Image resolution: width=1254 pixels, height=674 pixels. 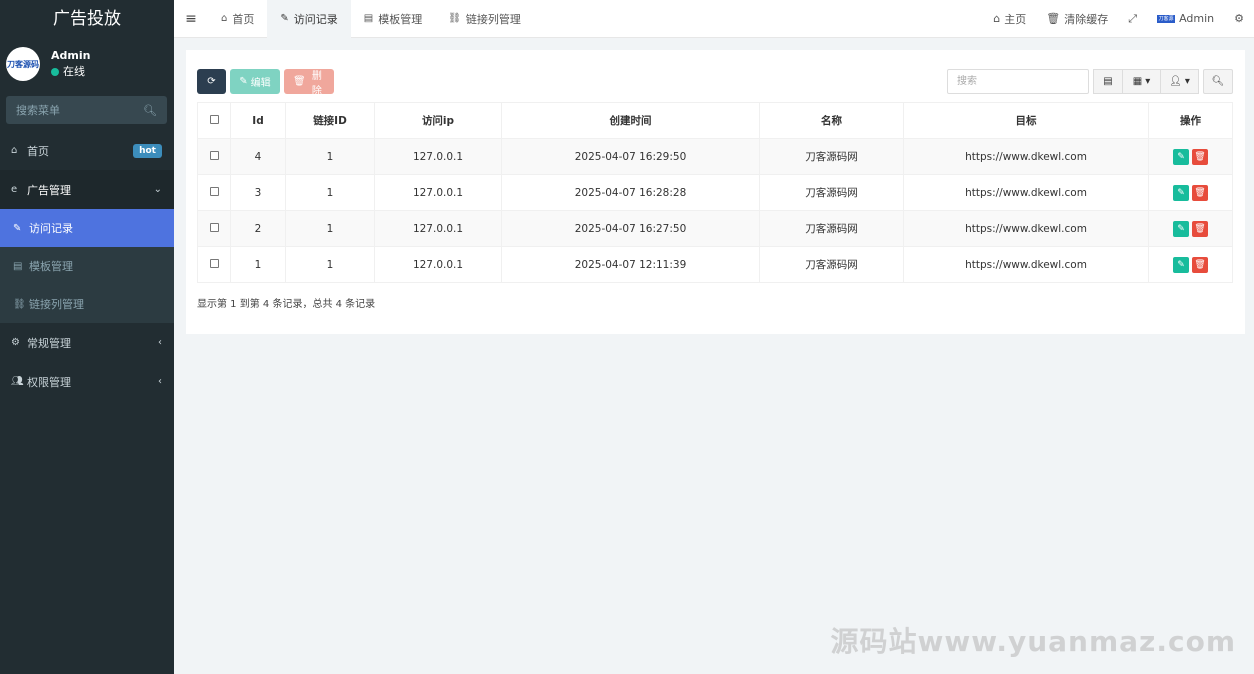 I want to click on tab-label: 访问记录, so click(x=315, y=19).